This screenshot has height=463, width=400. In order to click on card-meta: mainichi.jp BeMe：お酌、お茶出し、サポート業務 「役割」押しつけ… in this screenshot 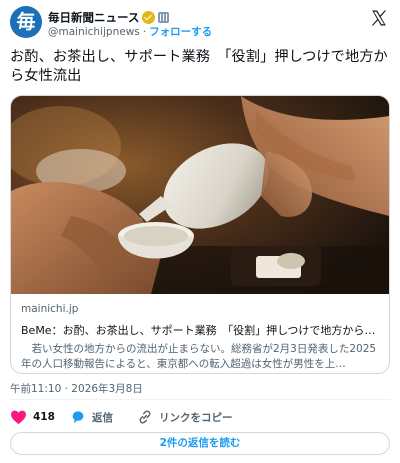, I will do `click(200, 337)`.